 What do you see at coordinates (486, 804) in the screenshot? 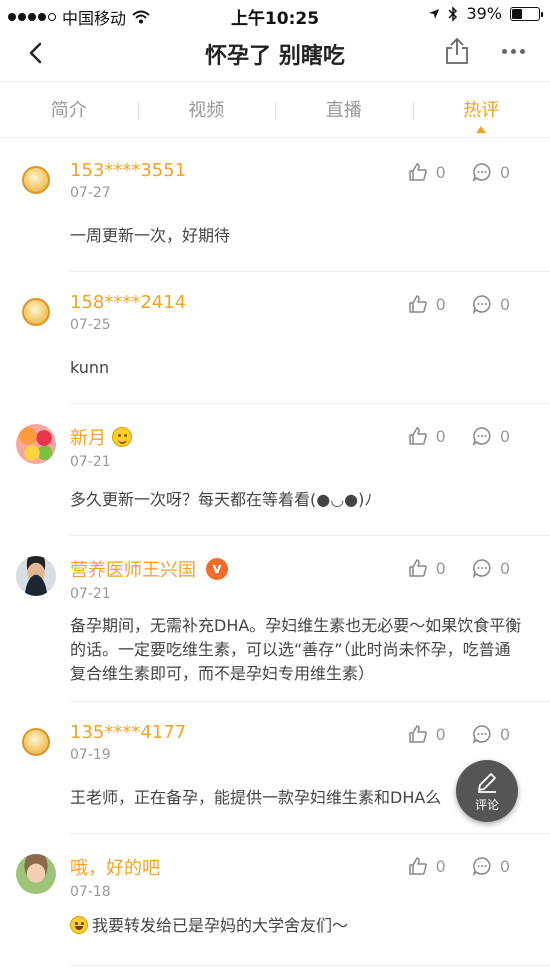
I see `write-comment-label: 评论` at bounding box center [486, 804].